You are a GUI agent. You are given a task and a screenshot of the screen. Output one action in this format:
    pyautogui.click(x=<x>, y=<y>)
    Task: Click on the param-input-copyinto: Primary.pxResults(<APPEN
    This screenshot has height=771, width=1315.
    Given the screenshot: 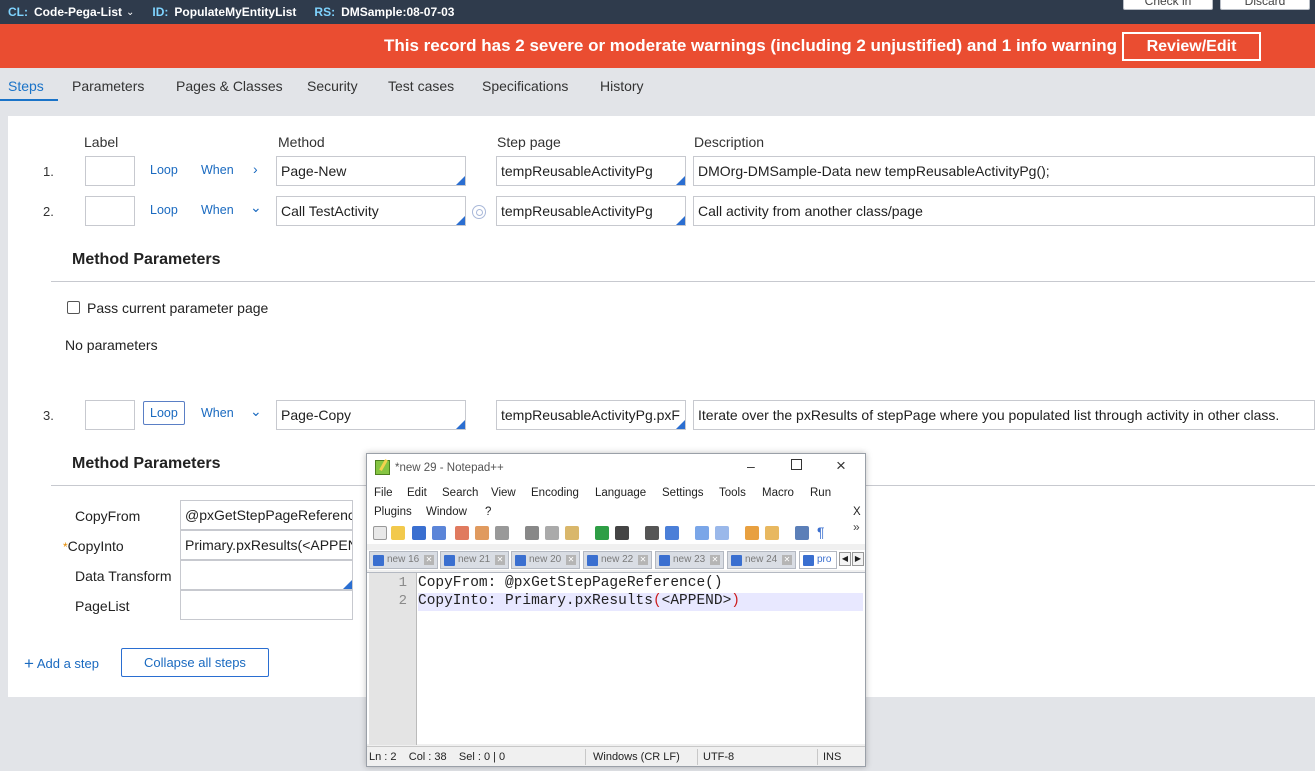 What is the action you would take?
    pyautogui.click(x=266, y=545)
    